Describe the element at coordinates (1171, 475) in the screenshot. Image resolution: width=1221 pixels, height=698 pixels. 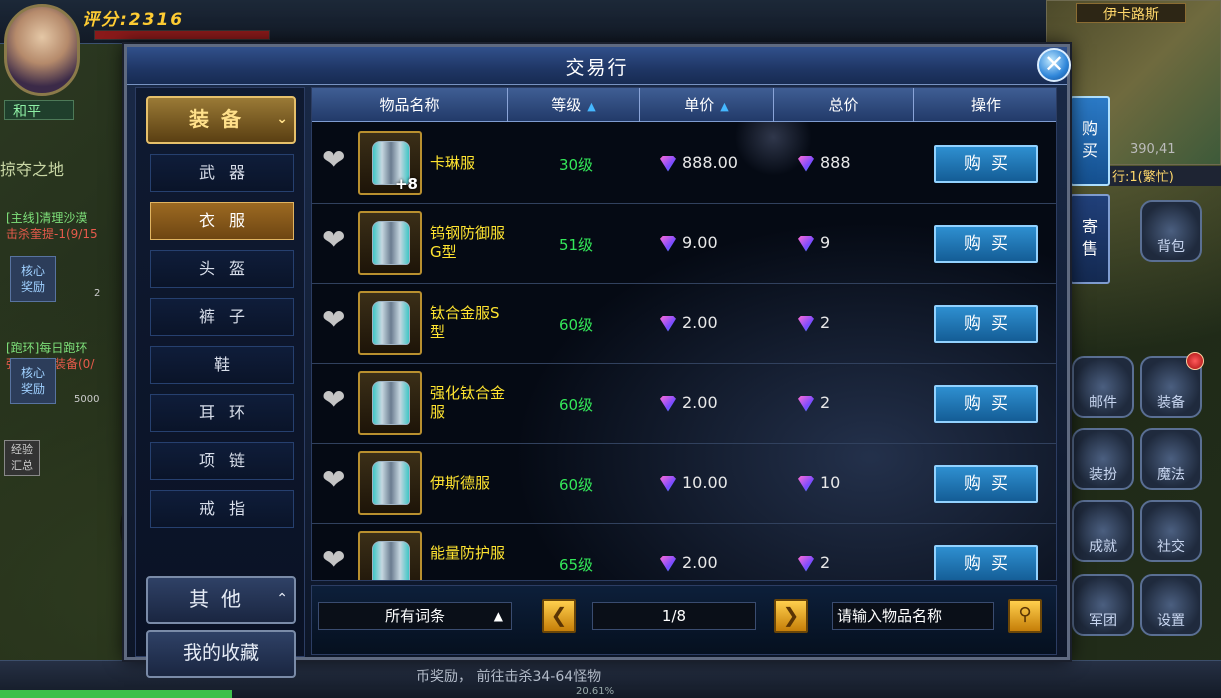
I see `magic-label: 魔法` at that location.